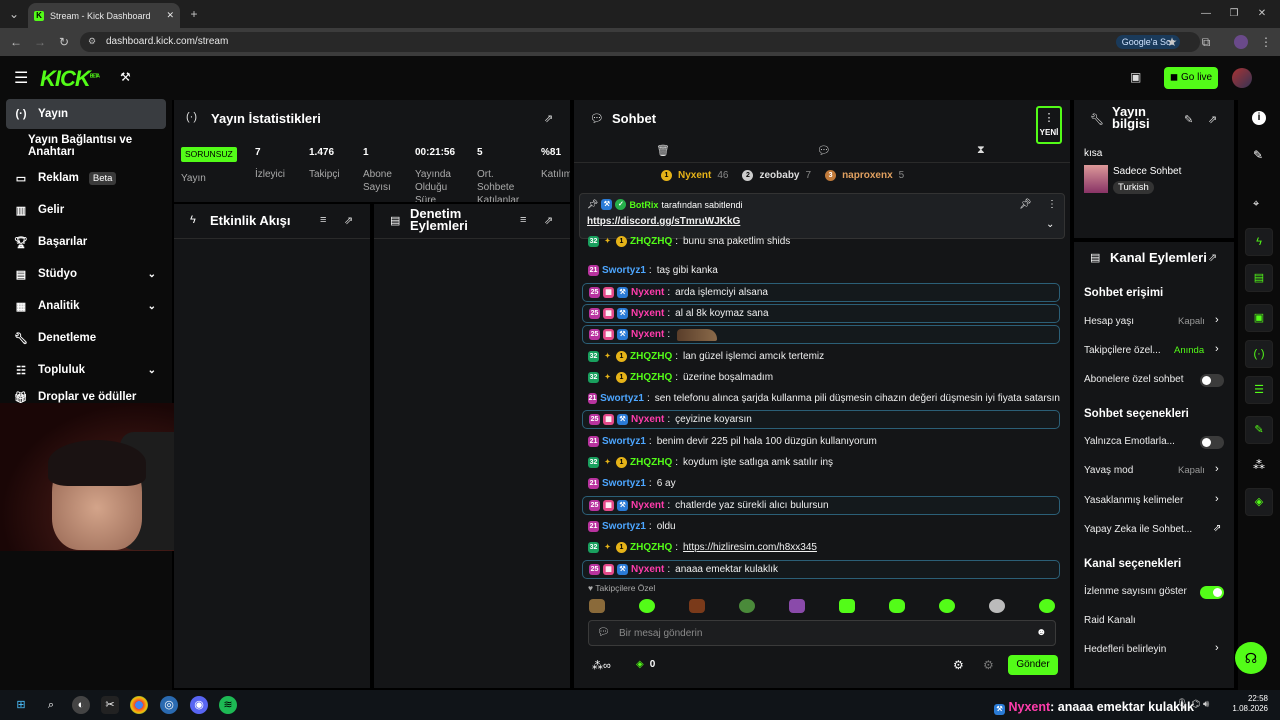 Image resolution: width=1280 pixels, height=720 pixels. Describe the element at coordinates (1266, 42) in the screenshot. I see `browser-menu-icon: ⋮` at that location.